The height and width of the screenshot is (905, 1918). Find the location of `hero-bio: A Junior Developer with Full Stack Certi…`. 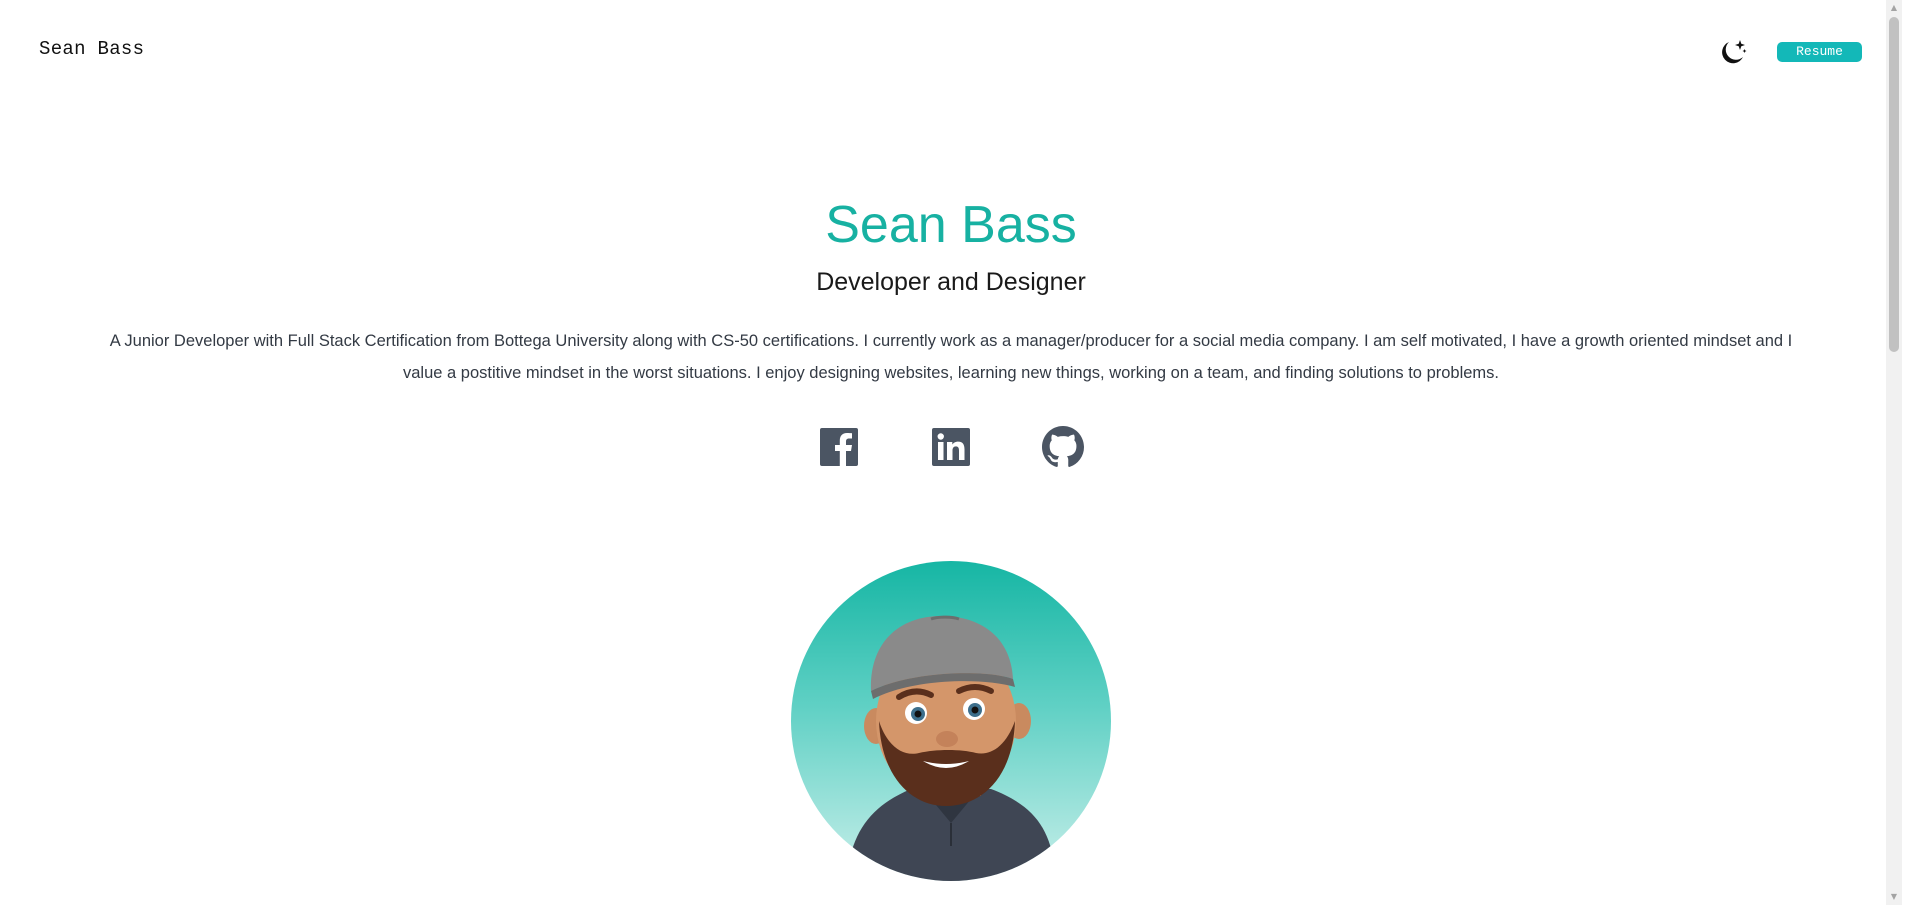

hero-bio: A Junior Developer with Full Stack Certi… is located at coordinates (951, 357).